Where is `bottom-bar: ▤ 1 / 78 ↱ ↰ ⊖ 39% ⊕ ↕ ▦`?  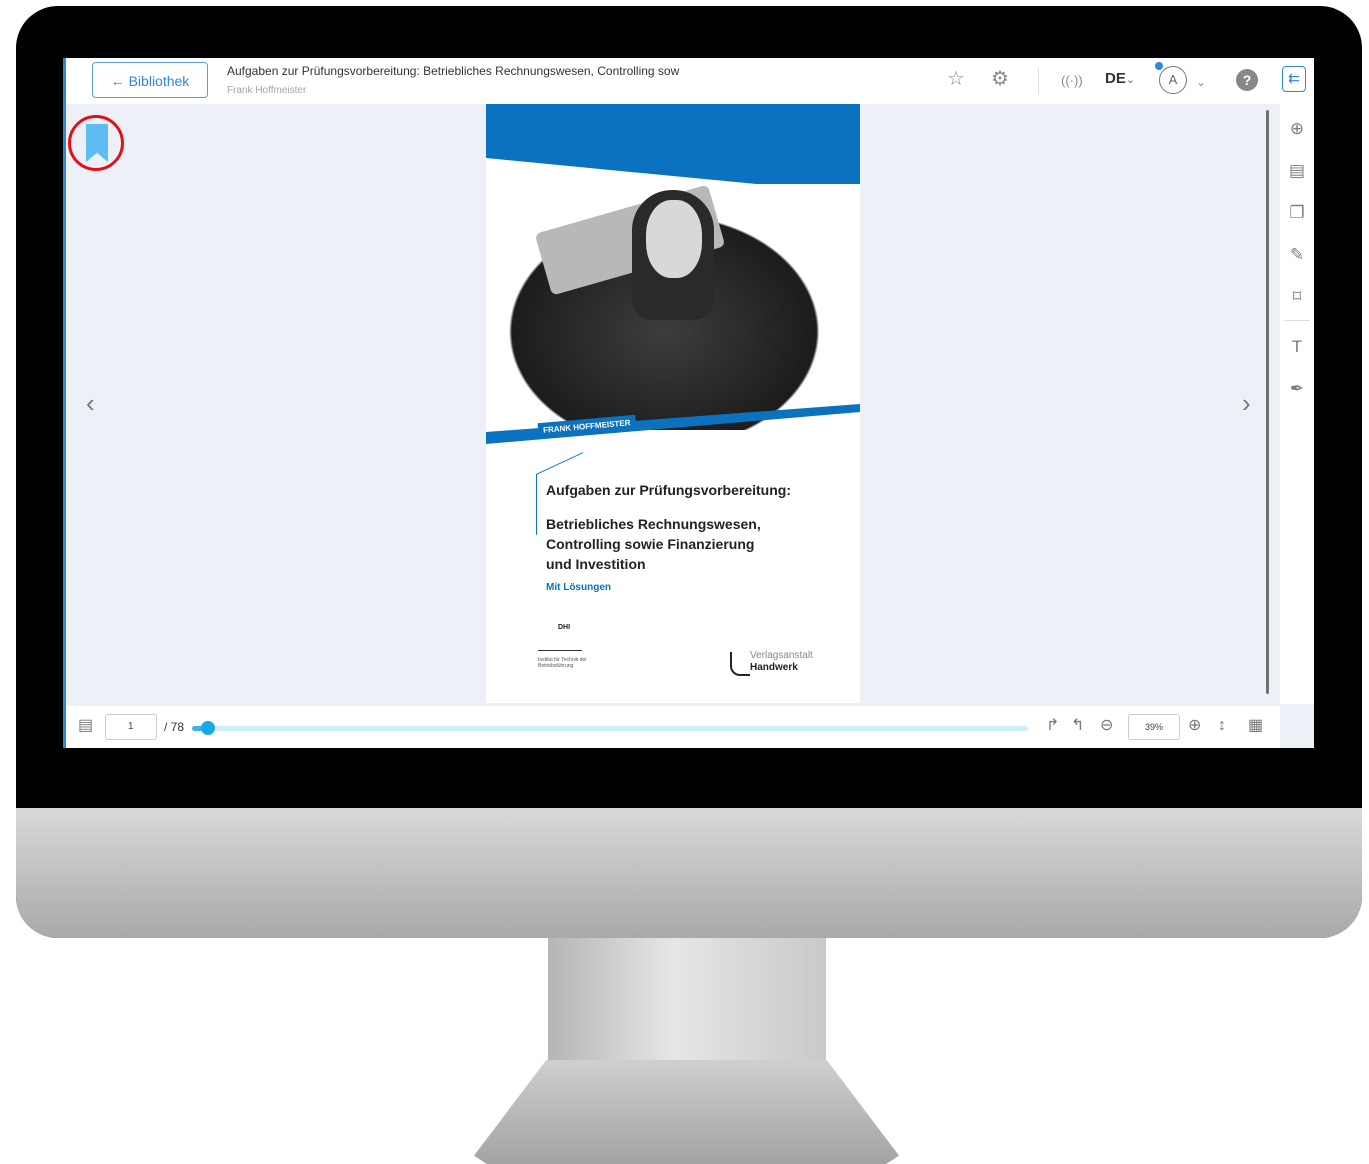 bottom-bar: ▤ 1 / 78 ↱ ↰ ⊖ 39% ⊕ ↕ ▦ is located at coordinates (673, 727).